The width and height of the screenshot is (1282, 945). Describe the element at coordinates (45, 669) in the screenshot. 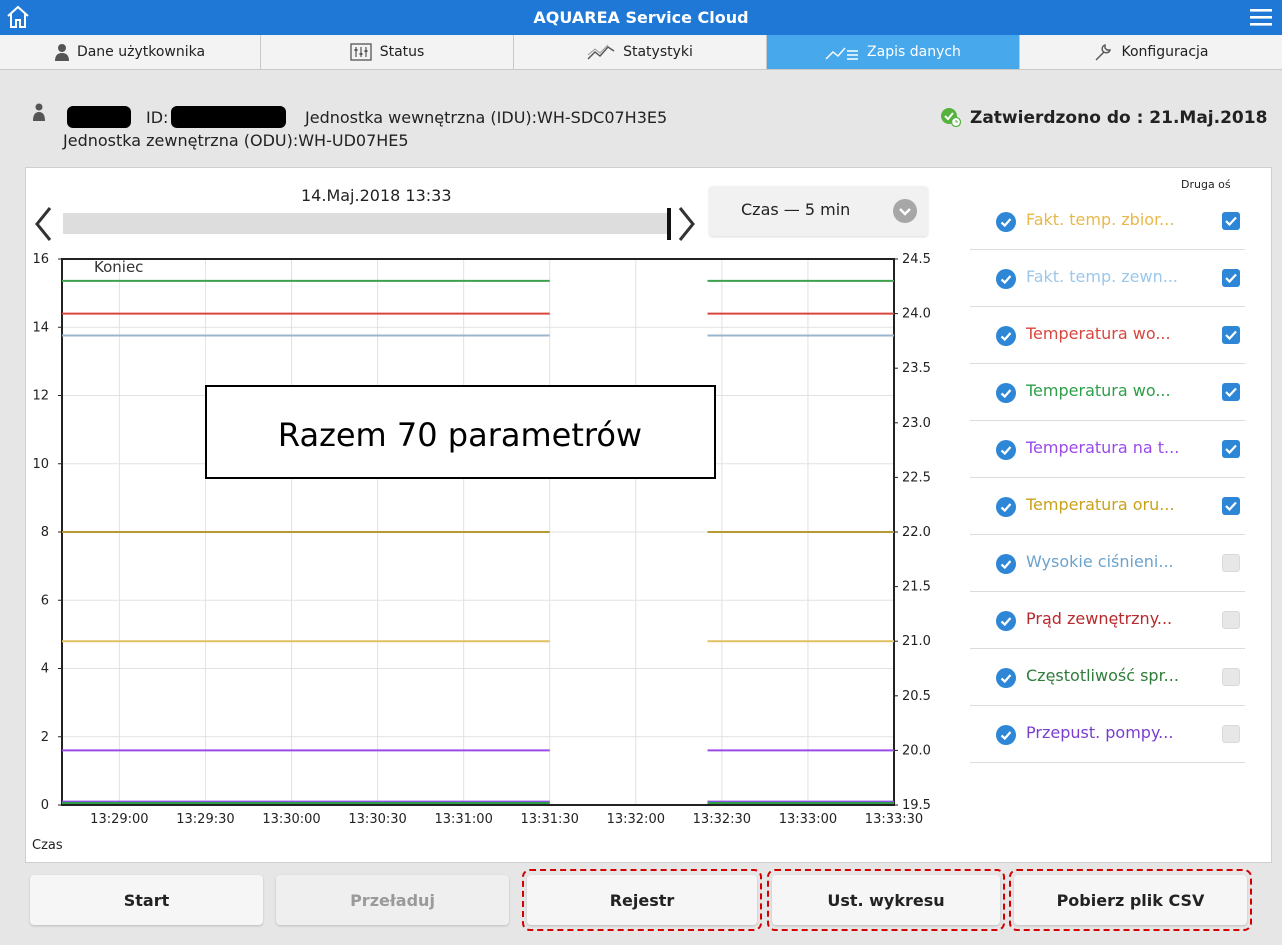

I see `y-left-tick-label: 4` at that location.